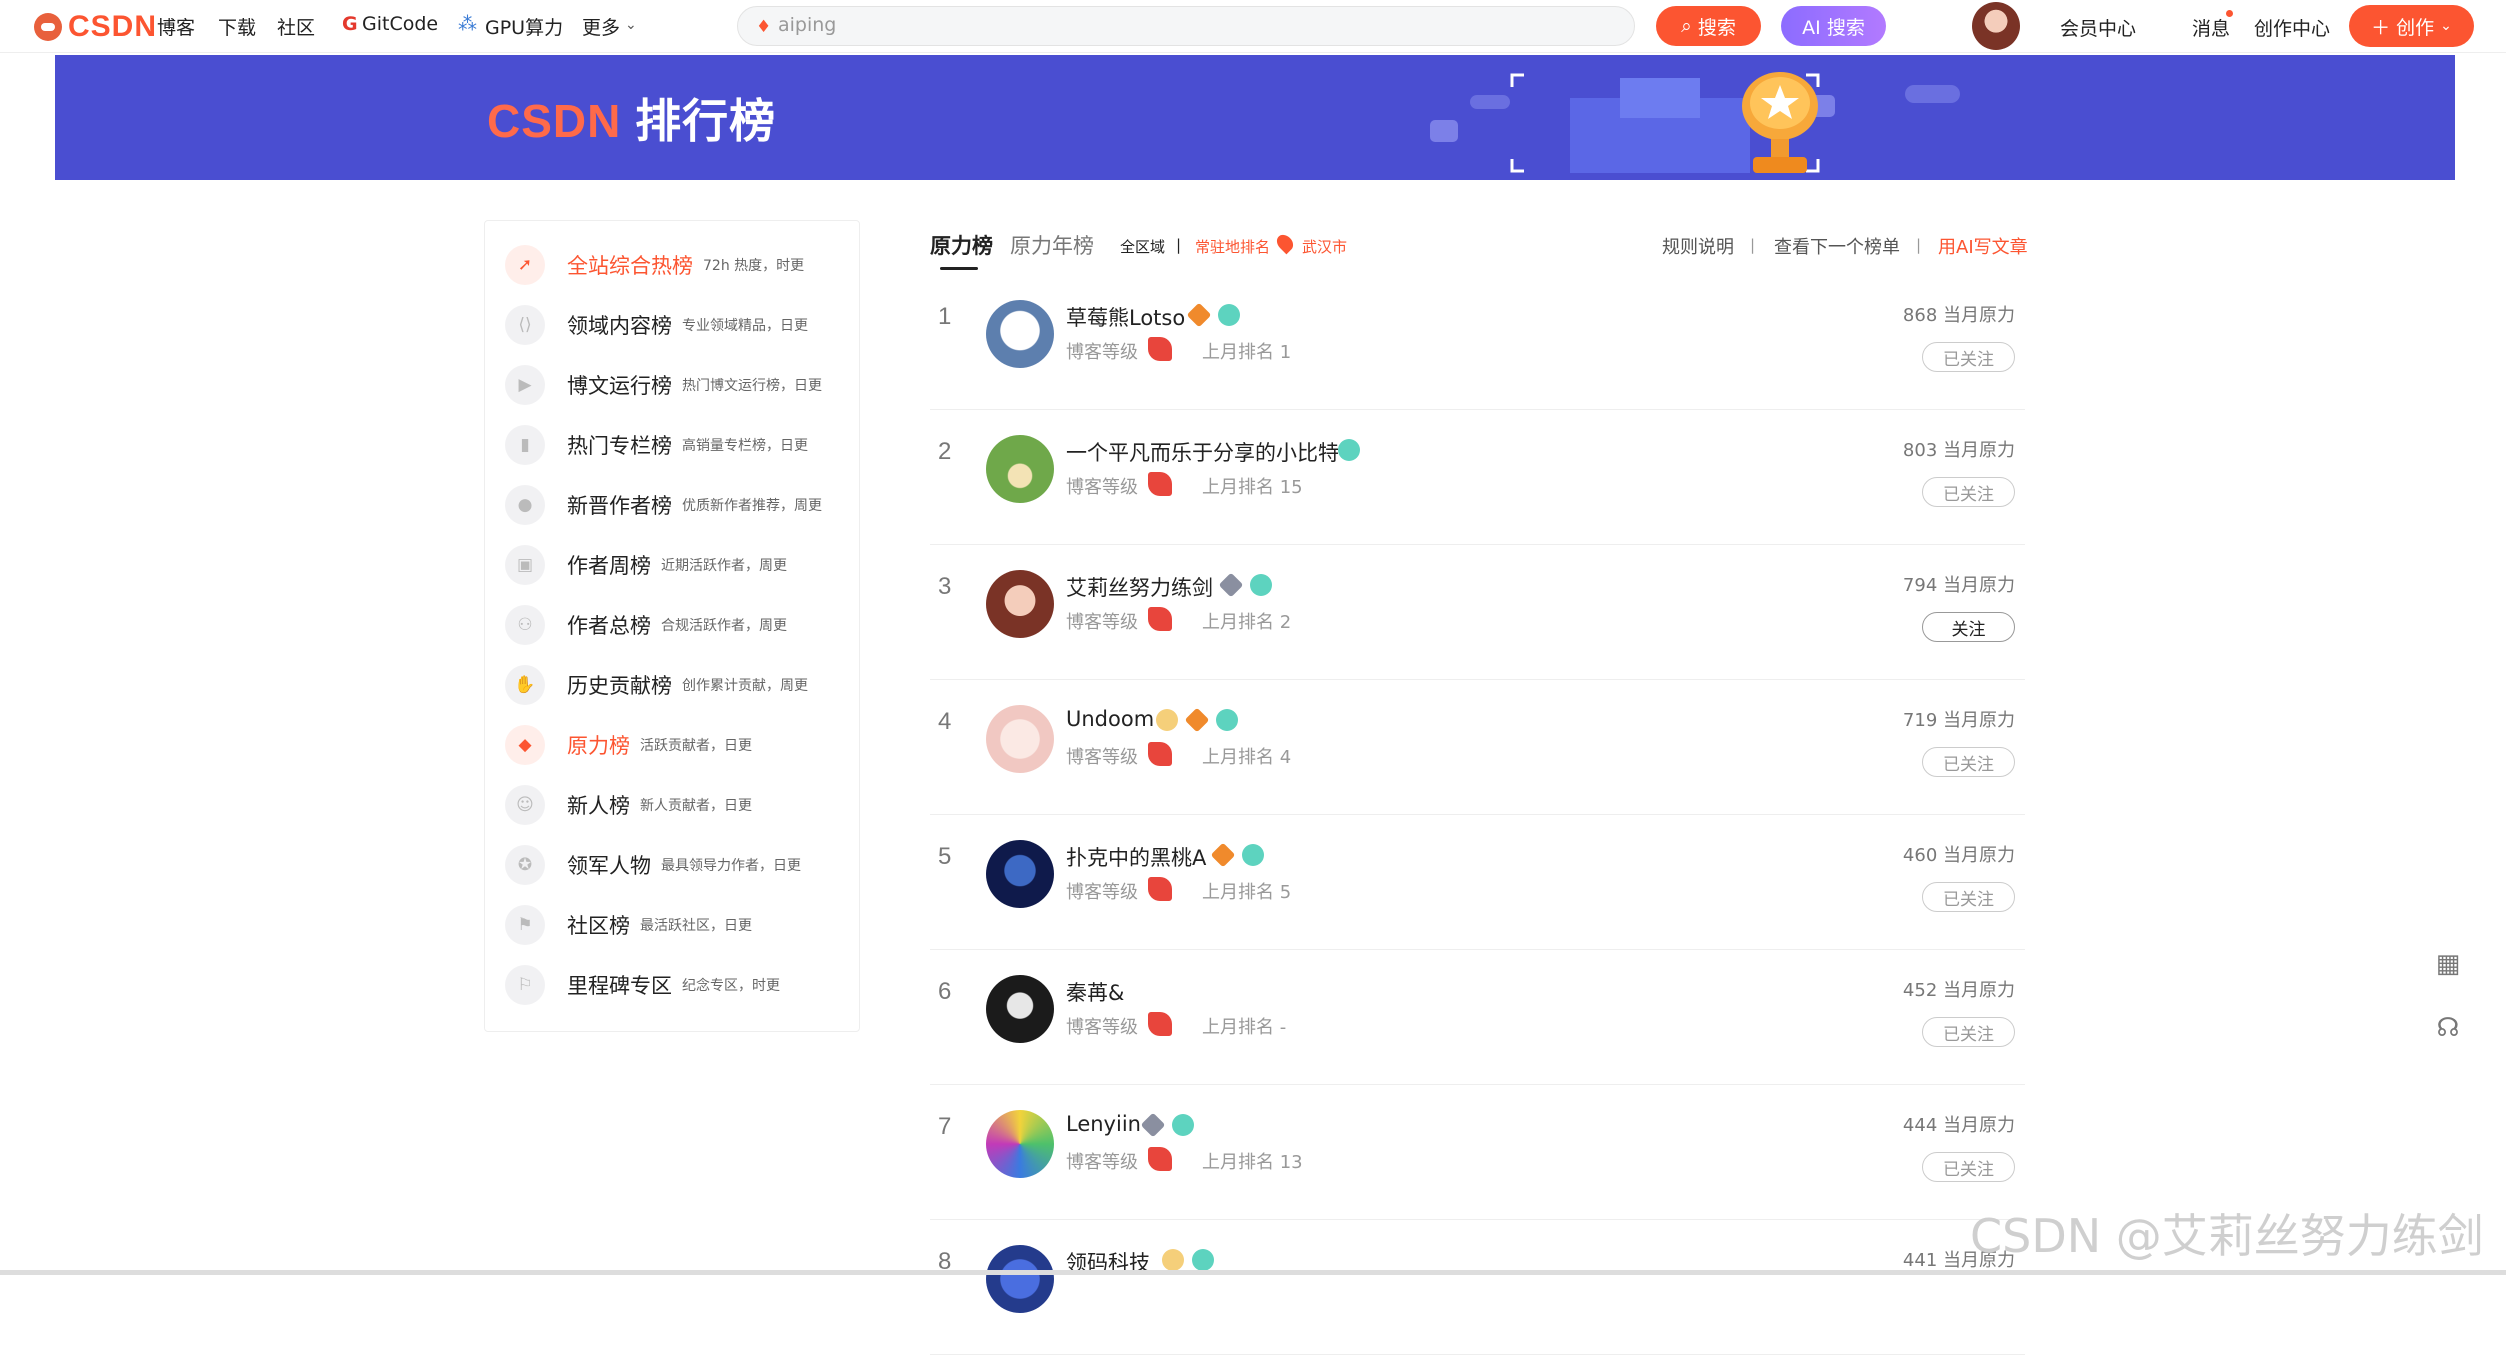 The width and height of the screenshot is (2506, 1355). Describe the element at coordinates (176, 26) in the screenshot. I see `nav-blog: 博客` at that location.